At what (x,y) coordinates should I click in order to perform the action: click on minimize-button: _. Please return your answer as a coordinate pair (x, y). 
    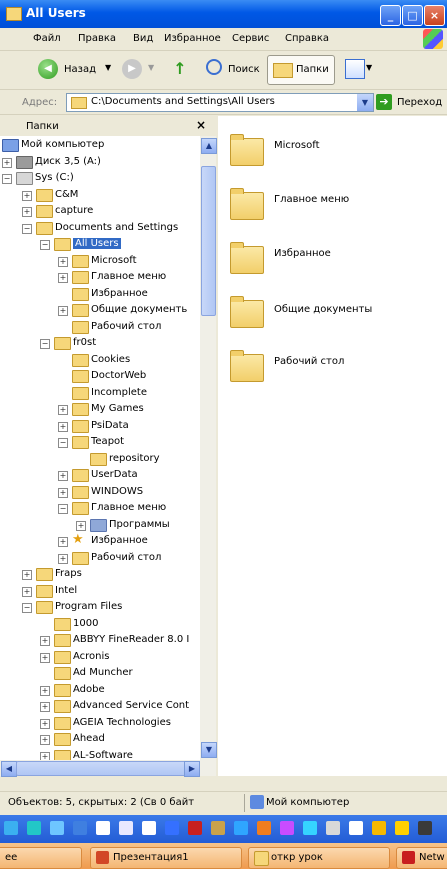
    Looking at the image, I should click on (390, 15).